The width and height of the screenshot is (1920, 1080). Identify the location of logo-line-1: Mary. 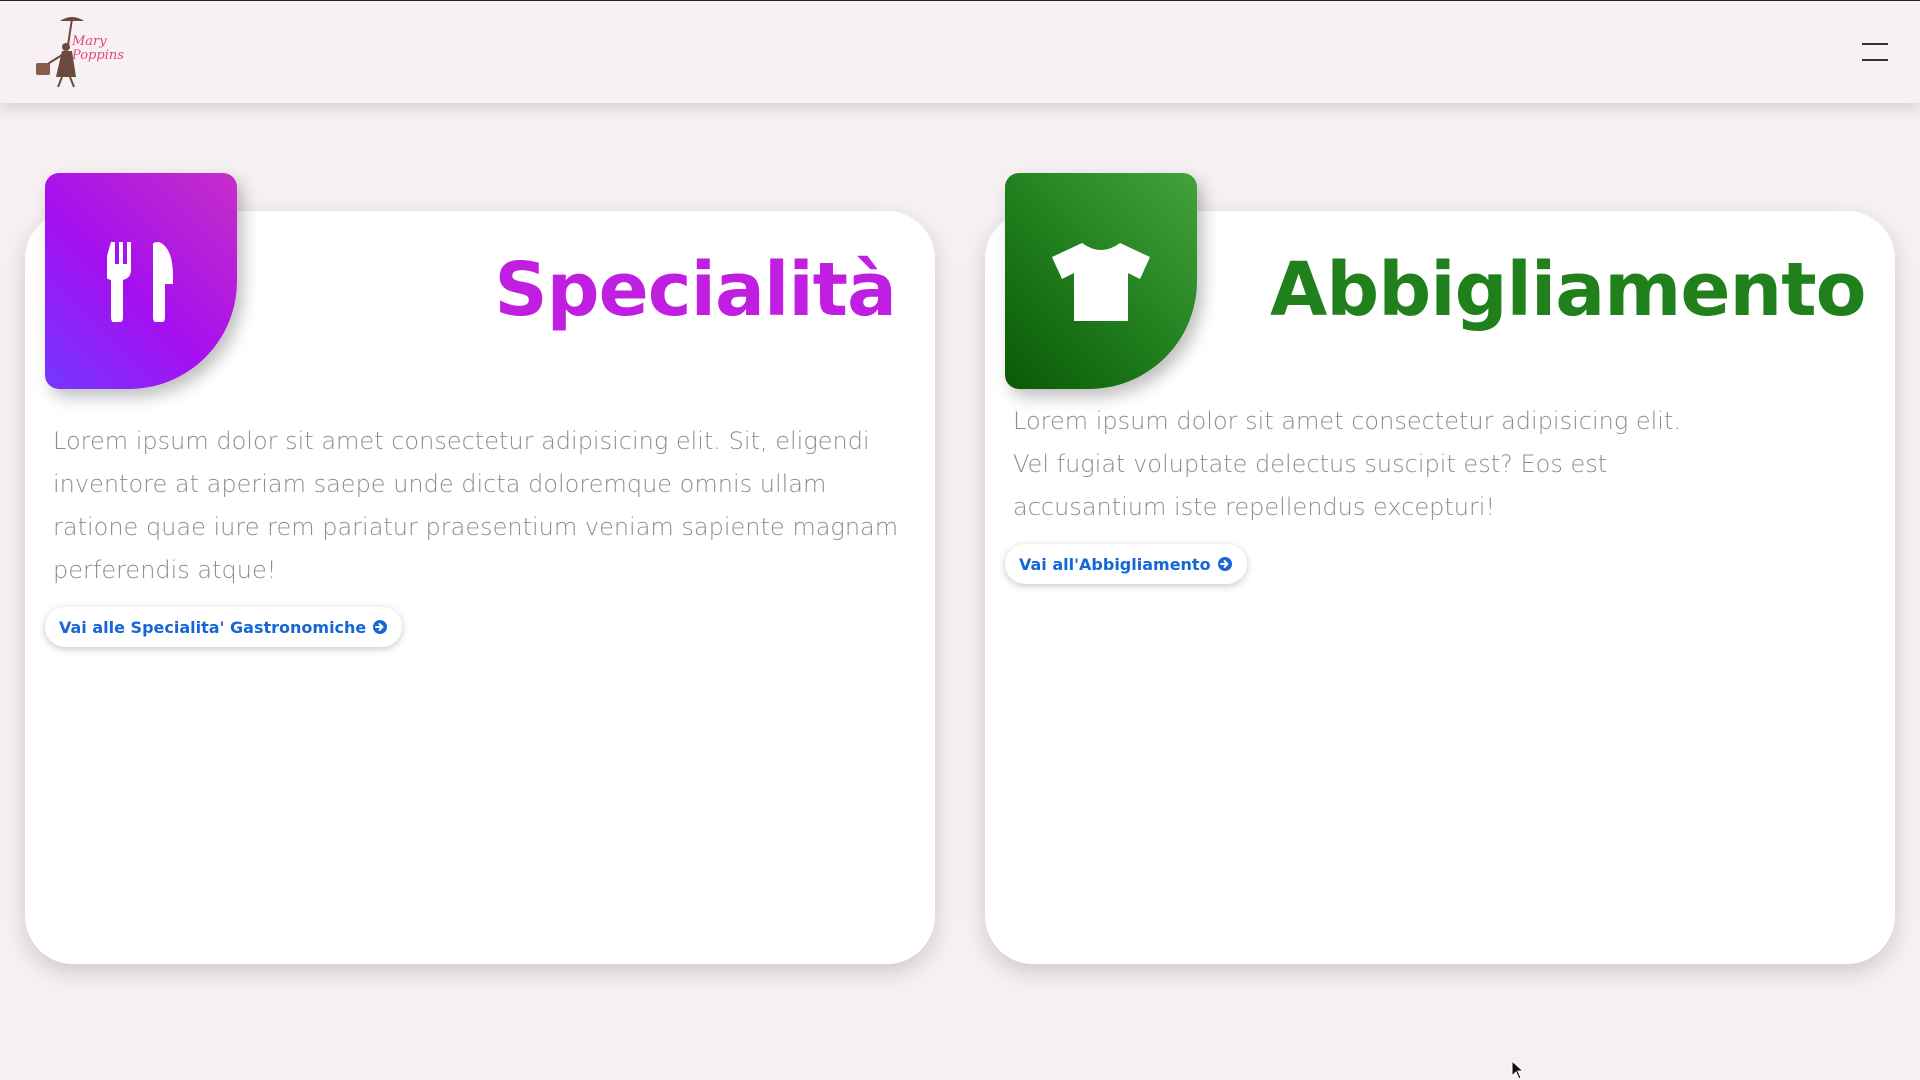
(89, 41).